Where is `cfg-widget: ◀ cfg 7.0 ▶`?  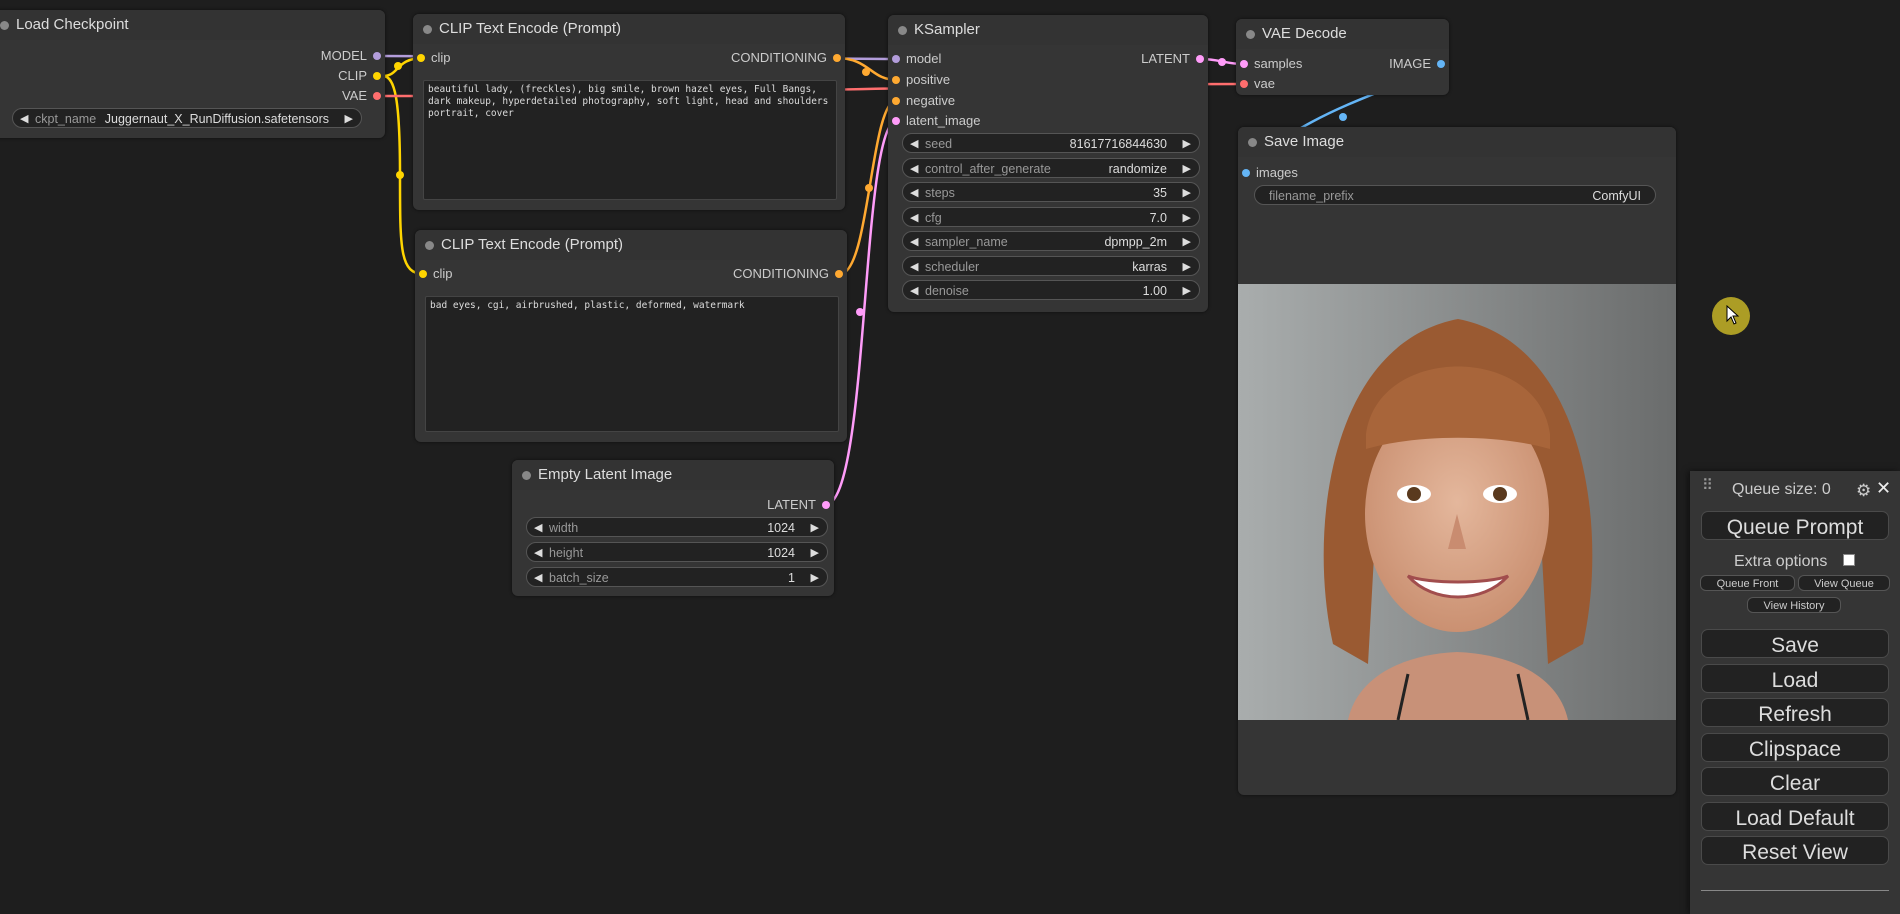
cfg-widget: ◀ cfg 7.0 ▶ is located at coordinates (1051, 217).